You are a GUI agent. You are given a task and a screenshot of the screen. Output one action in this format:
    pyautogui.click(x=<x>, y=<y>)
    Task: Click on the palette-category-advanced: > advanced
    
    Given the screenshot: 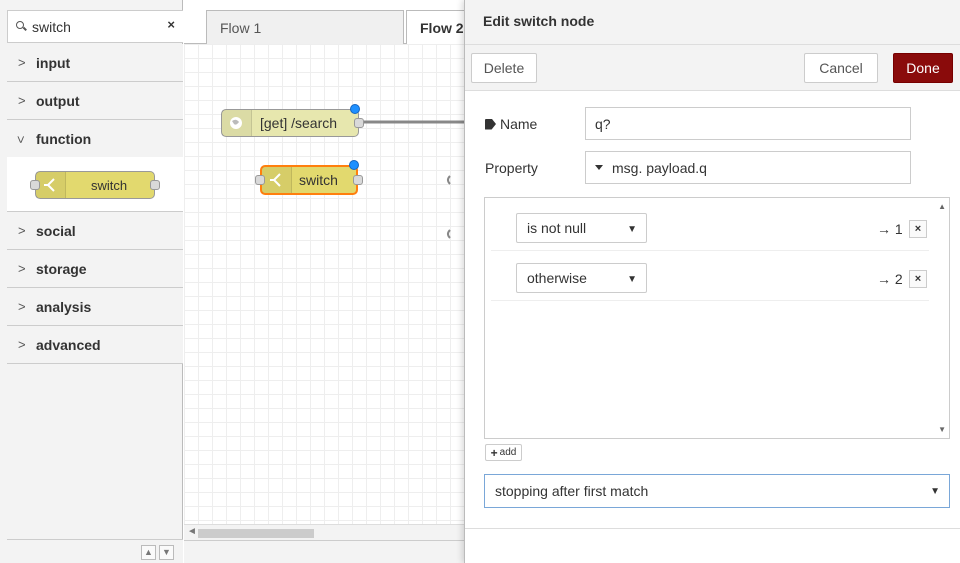 What is the action you would take?
    pyautogui.click(x=95, y=345)
    